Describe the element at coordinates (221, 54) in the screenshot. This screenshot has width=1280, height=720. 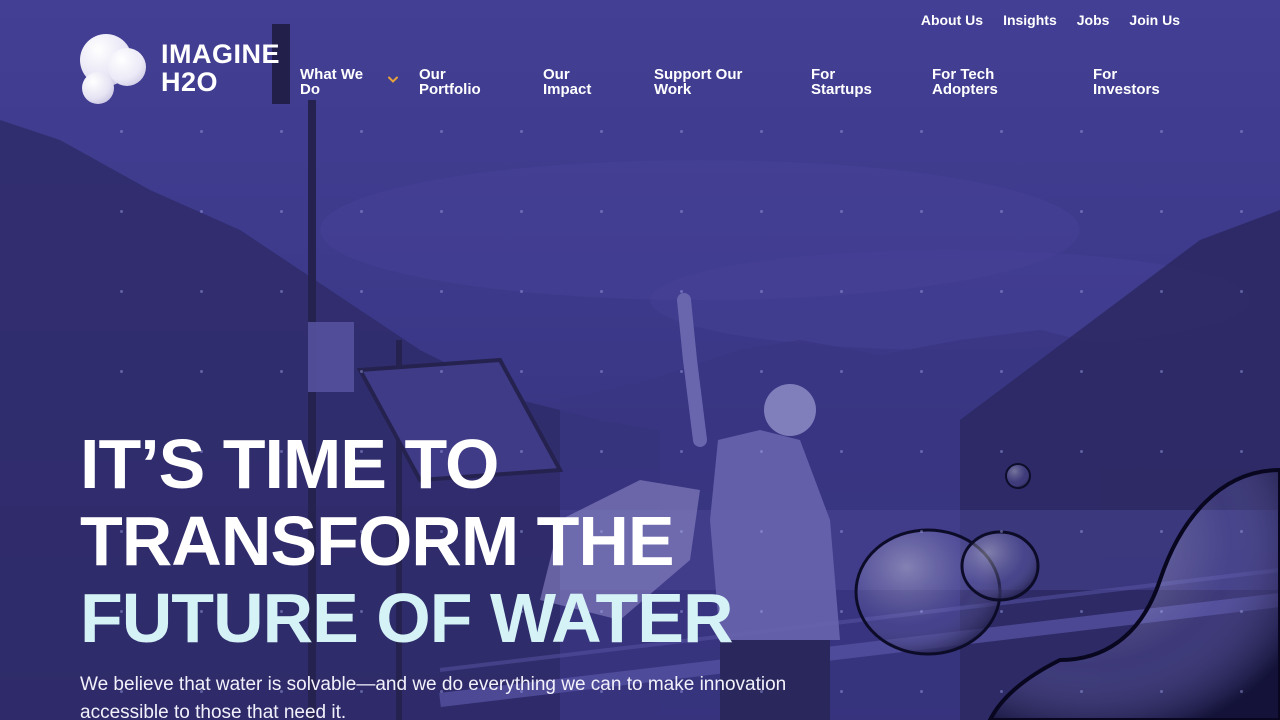
I see `logo-text-line1: IMAGINE` at that location.